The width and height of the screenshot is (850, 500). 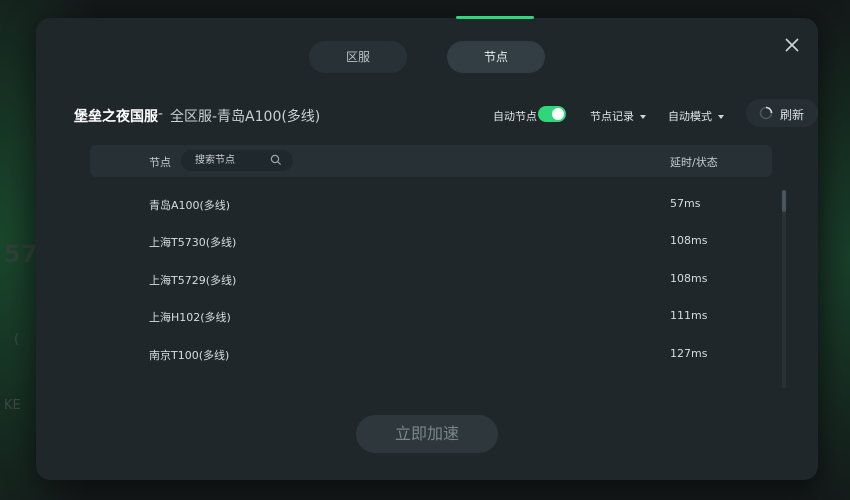 I want to click on node-name: 上海T5730(多线), so click(x=193, y=242).